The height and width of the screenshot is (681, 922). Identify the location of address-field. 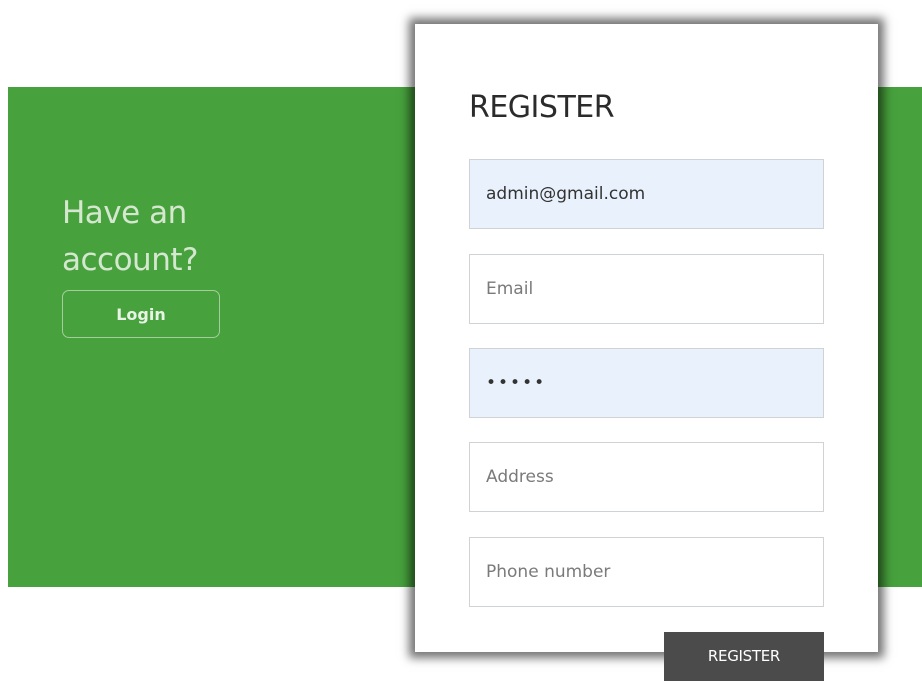
(646, 477).